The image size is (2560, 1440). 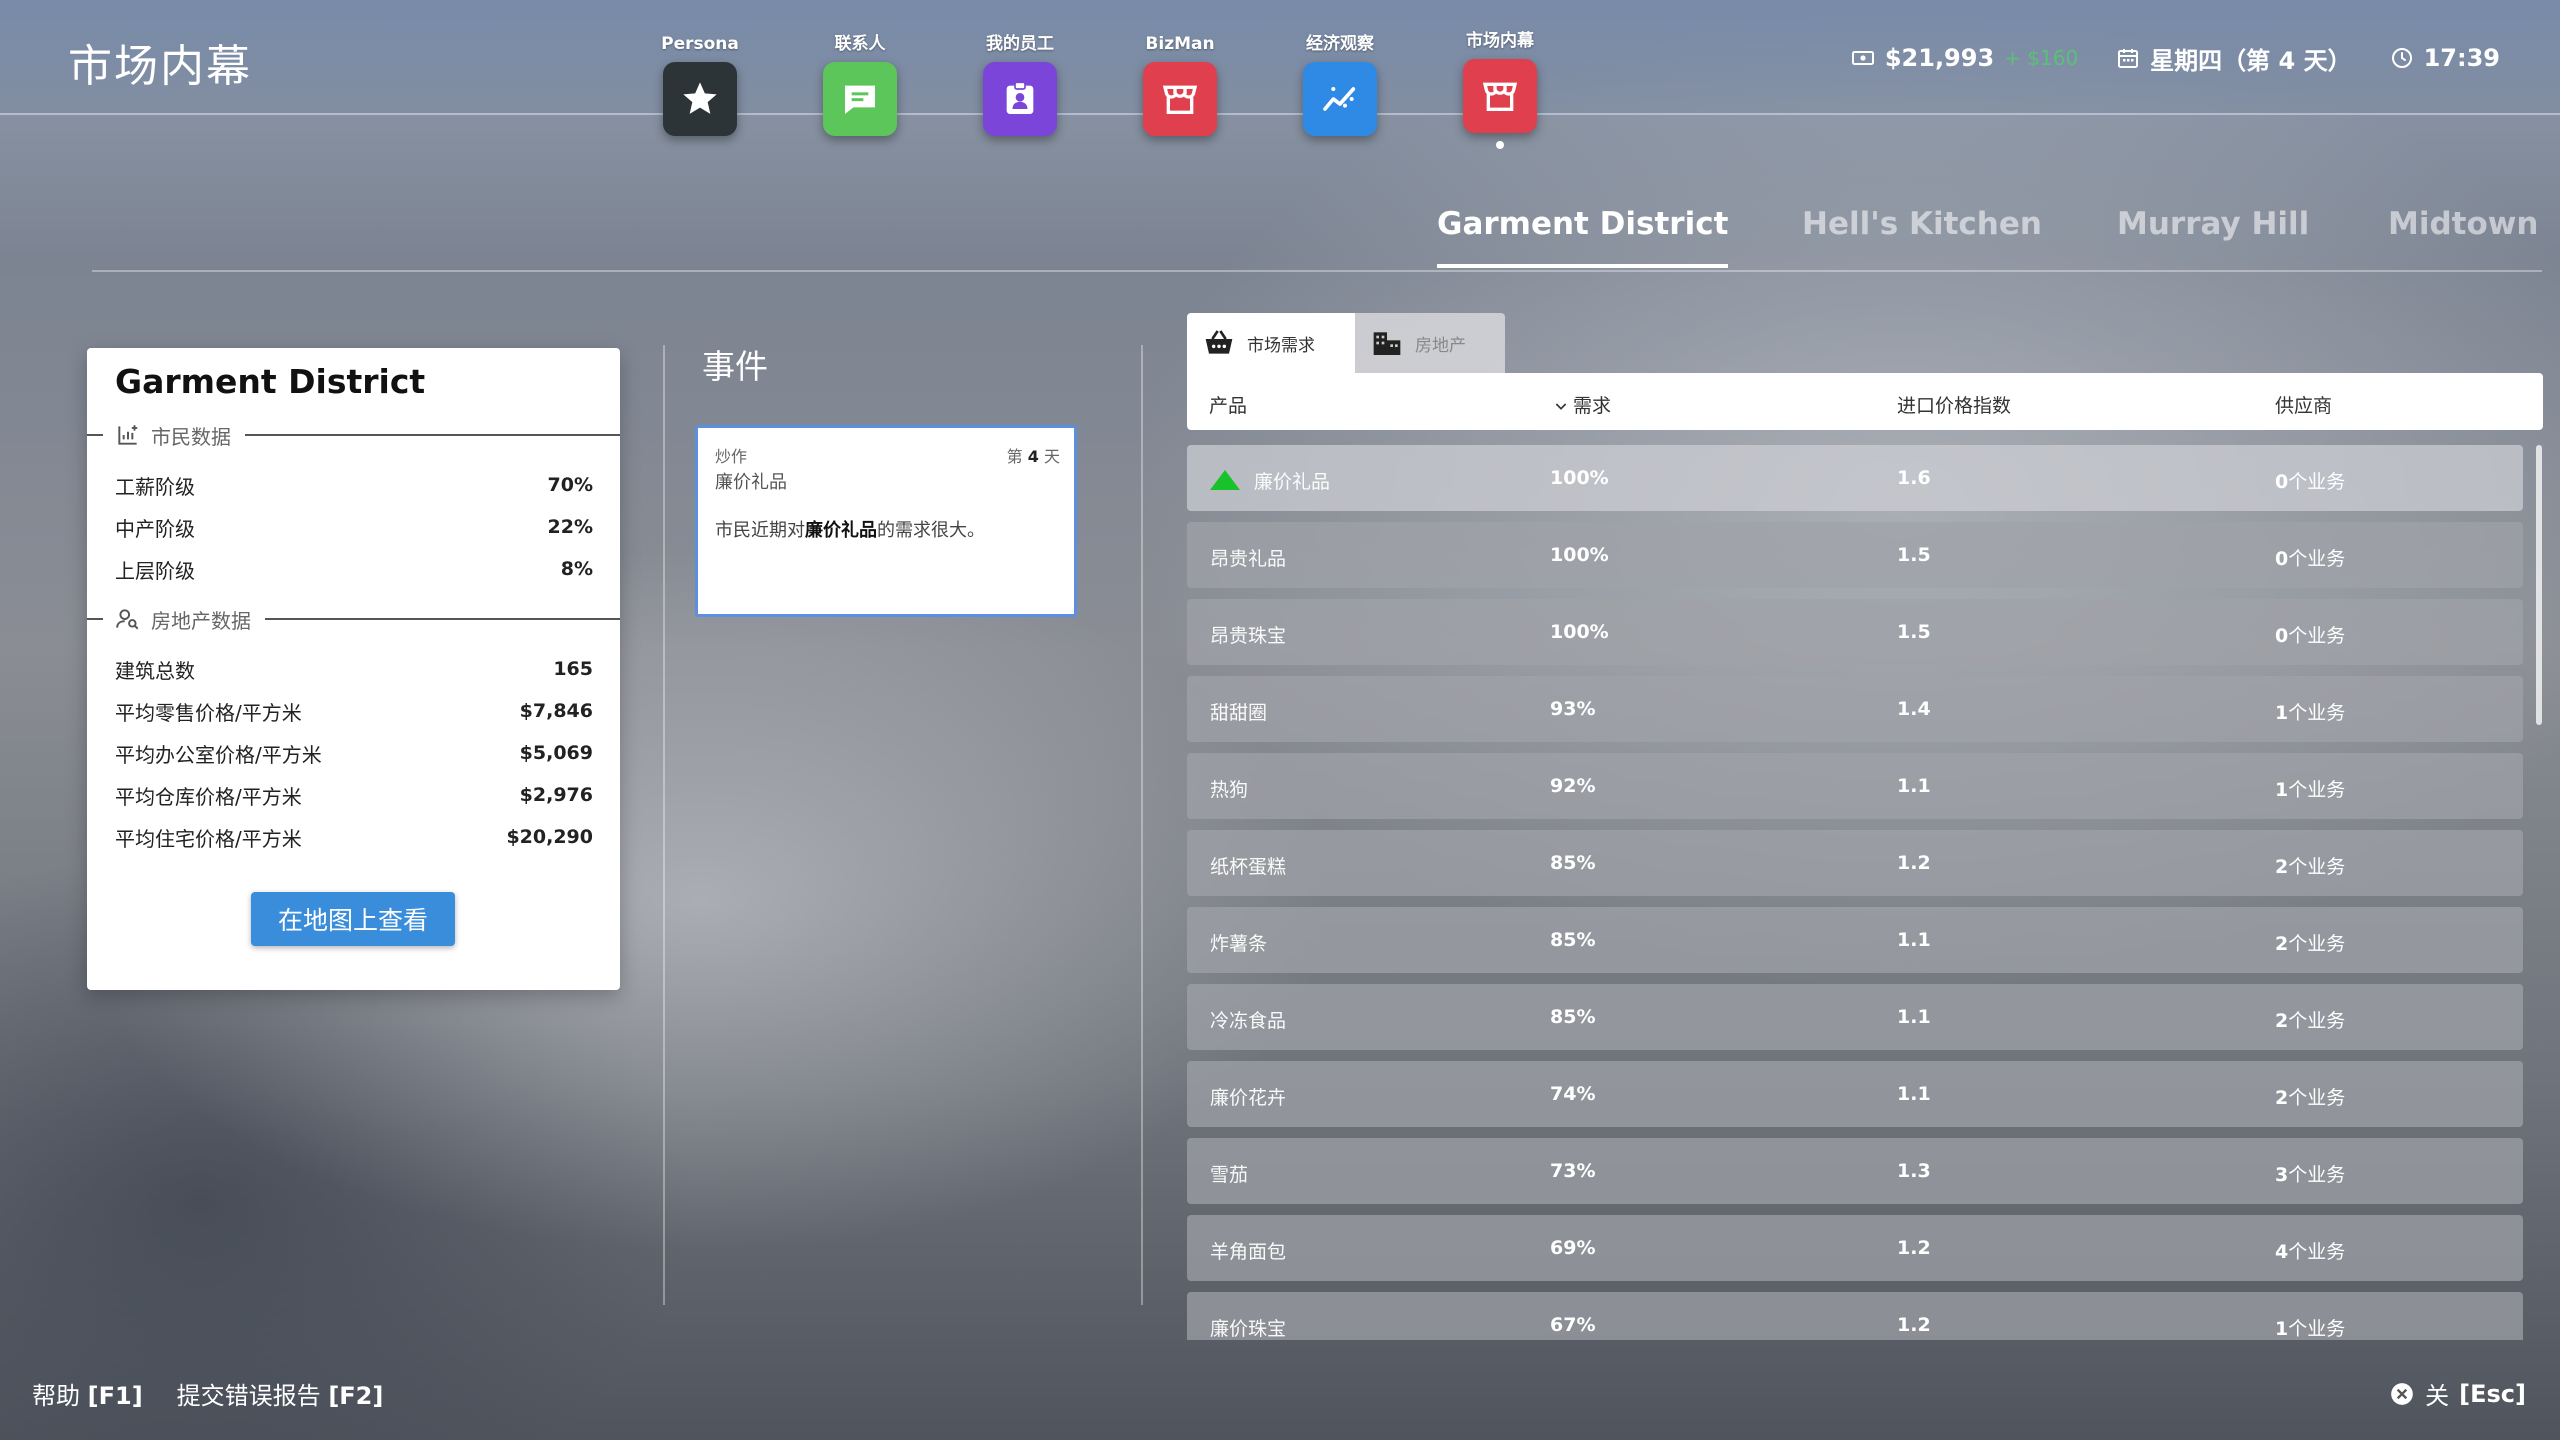 I want to click on table-row: 羊角面包 69% 1.2 4个业务, so click(x=1855, y=1248).